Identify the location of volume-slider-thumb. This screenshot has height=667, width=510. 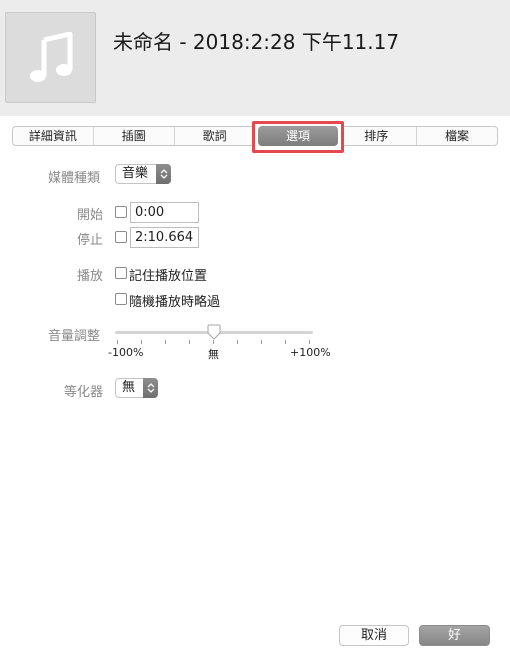
(214, 332).